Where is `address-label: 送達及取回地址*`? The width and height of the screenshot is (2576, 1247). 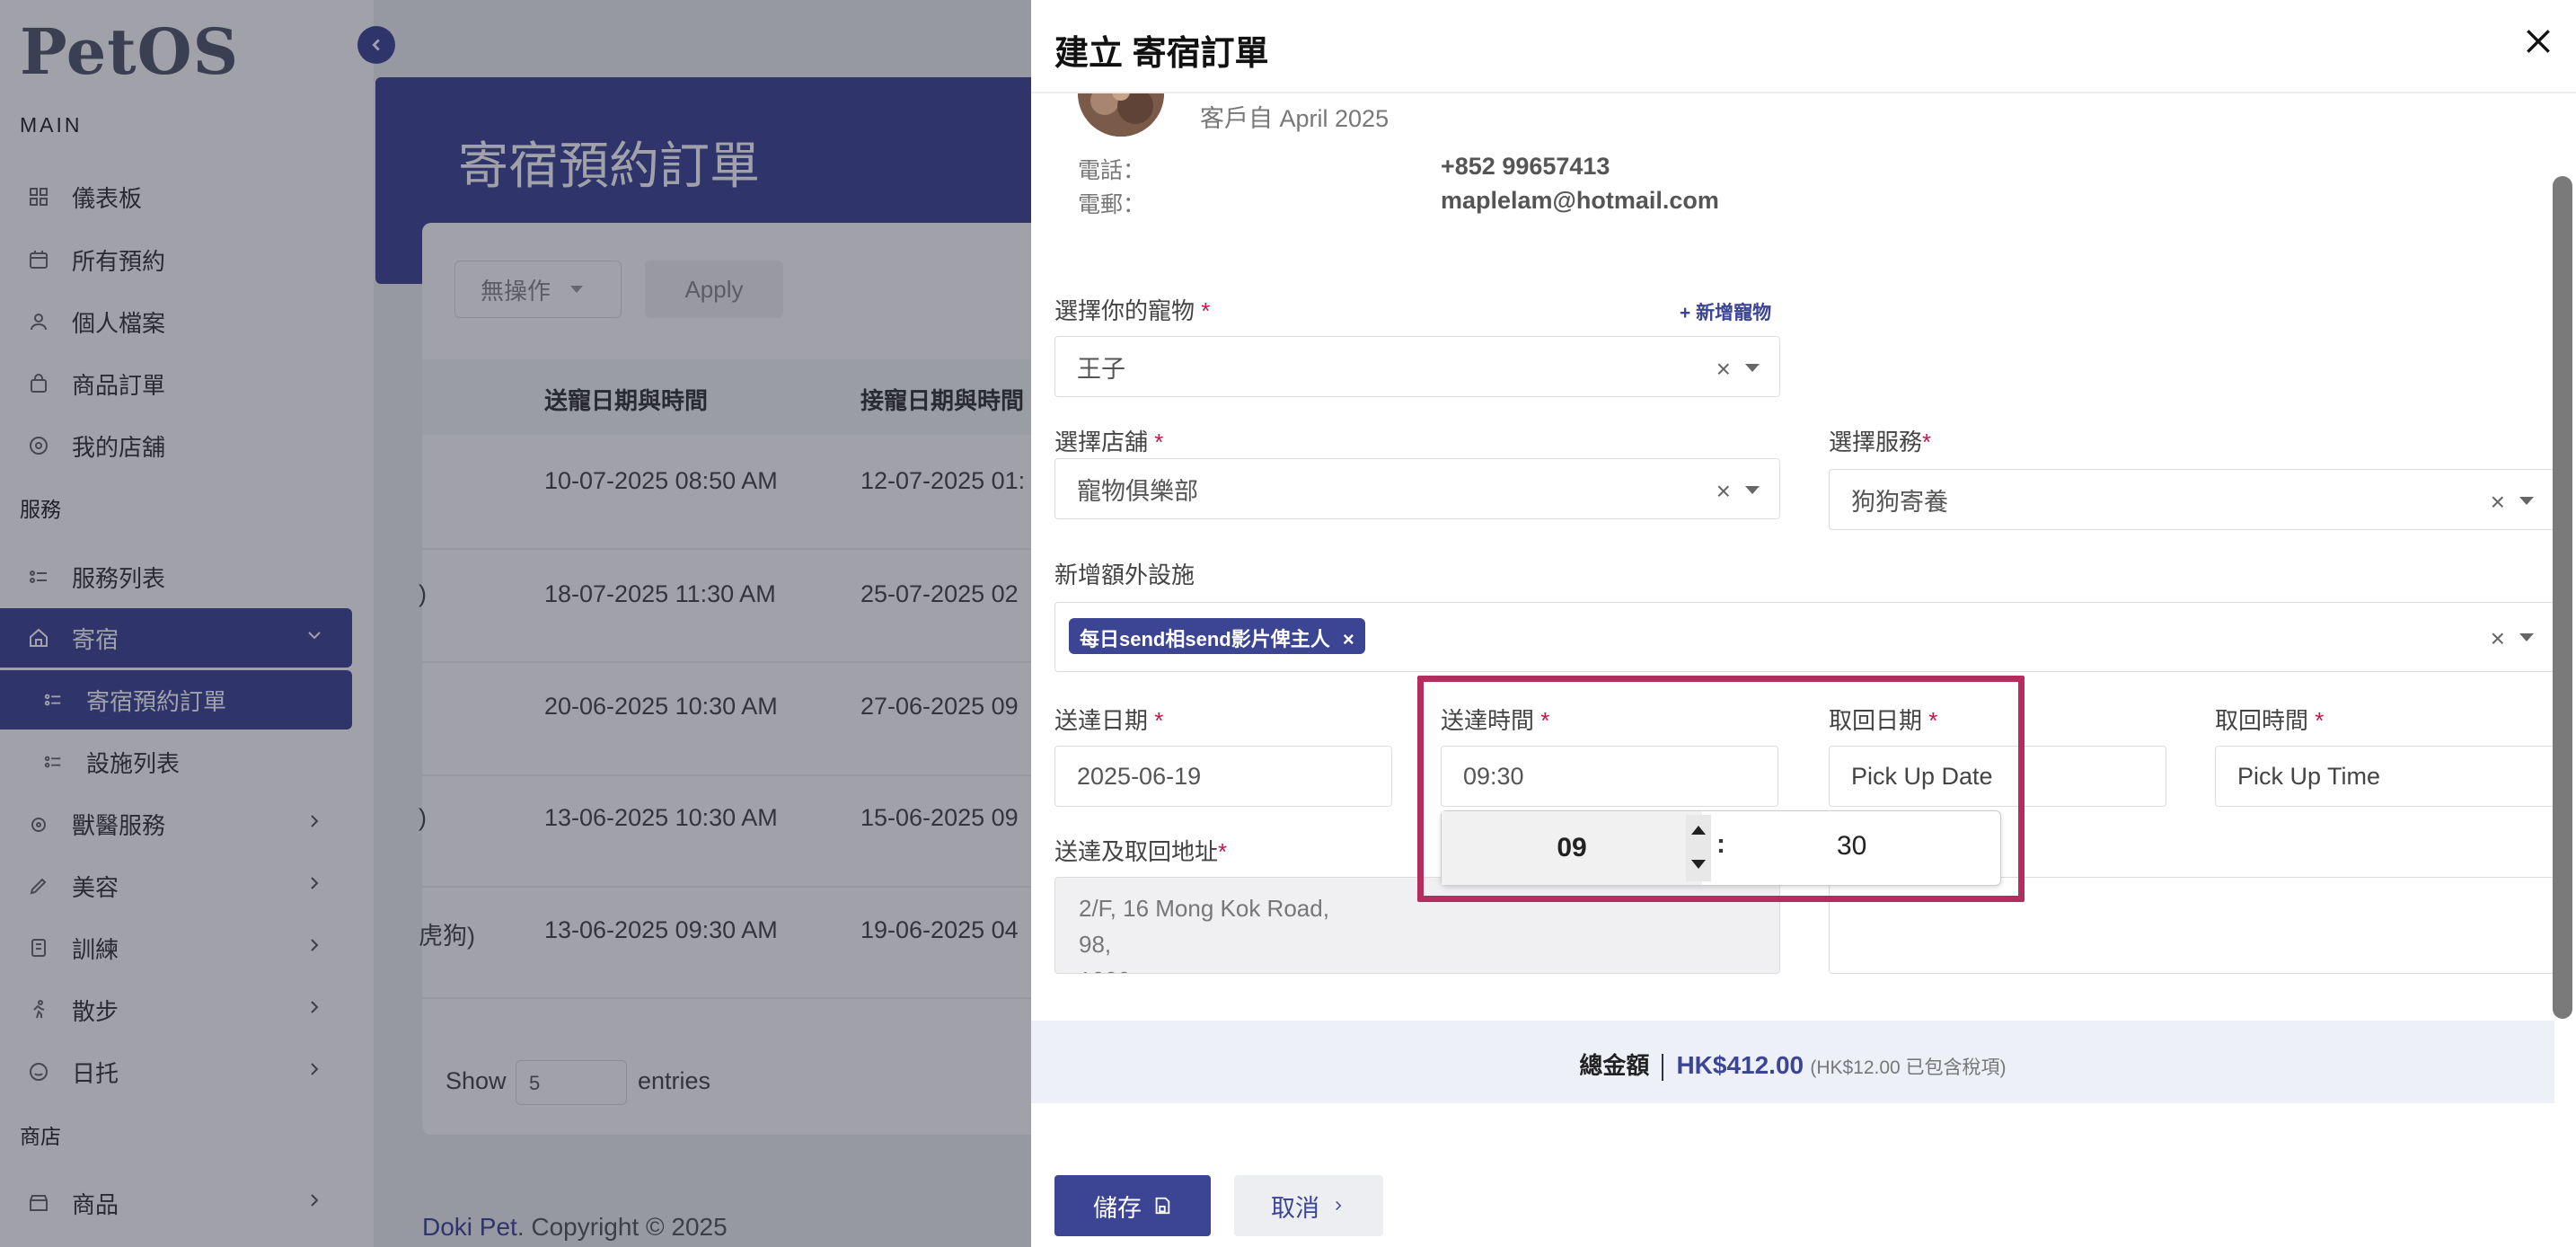
address-label: 送達及取回地址* is located at coordinates (1141, 851).